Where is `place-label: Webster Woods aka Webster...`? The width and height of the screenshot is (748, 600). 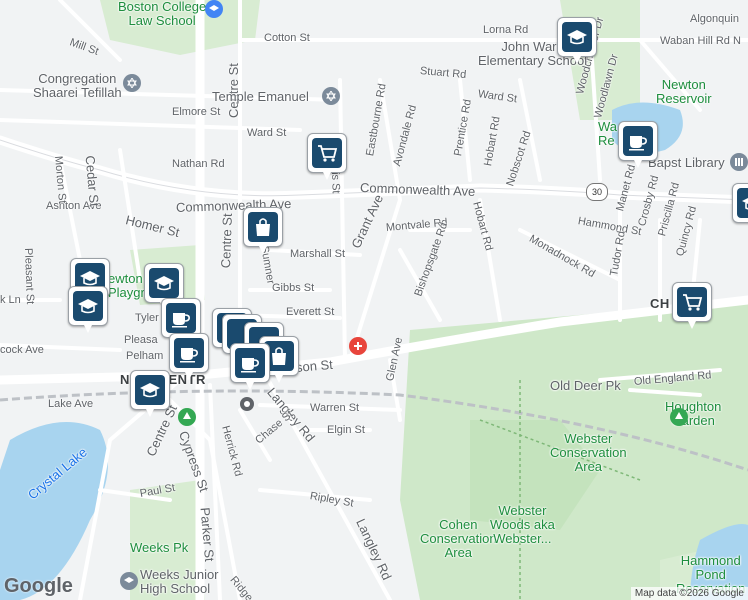
place-label: Webster Woods aka Webster... is located at coordinates (522, 524).